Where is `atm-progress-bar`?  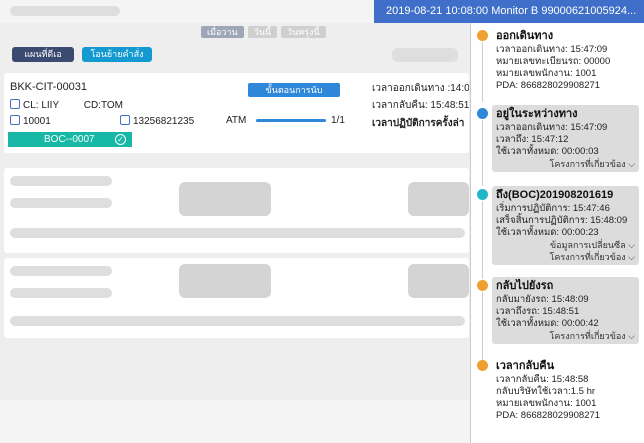
atm-progress-bar is located at coordinates (291, 120).